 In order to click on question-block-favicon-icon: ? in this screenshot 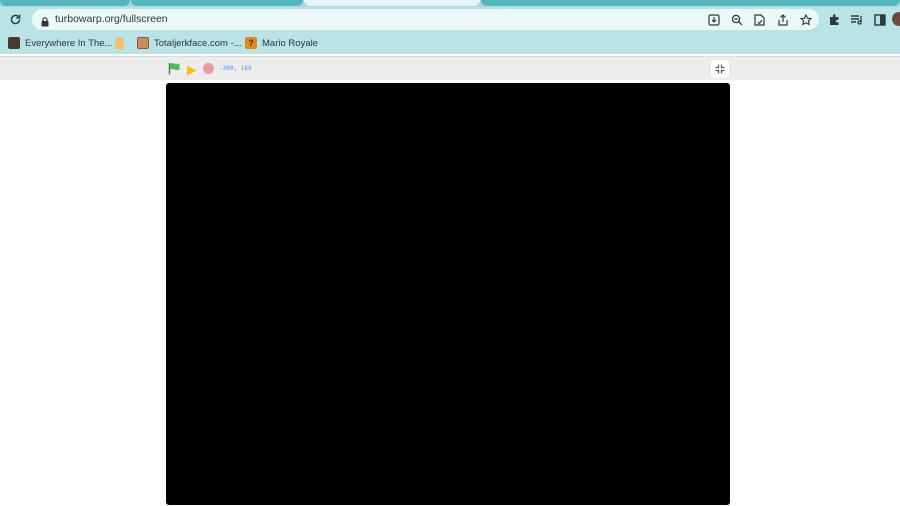, I will do `click(251, 43)`.